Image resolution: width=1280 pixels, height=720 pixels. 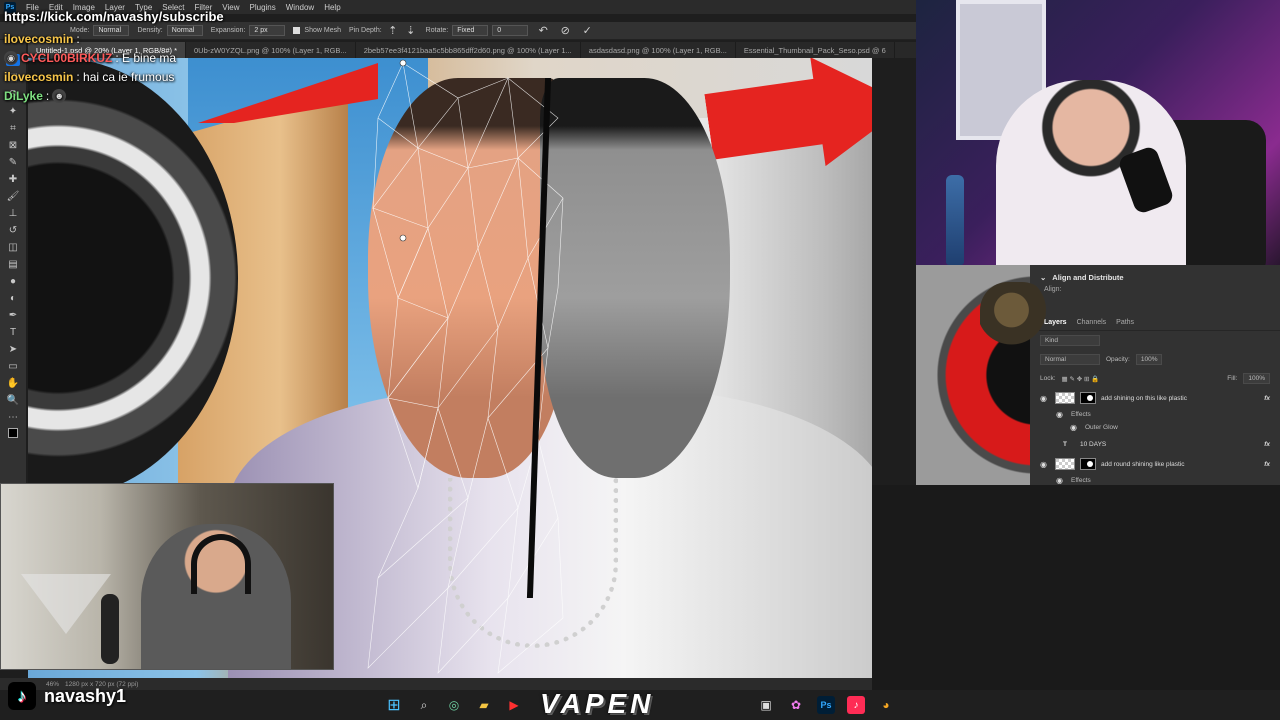 What do you see at coordinates (13, 179) in the screenshot?
I see `healing-tool-icon: ✚` at bounding box center [13, 179].